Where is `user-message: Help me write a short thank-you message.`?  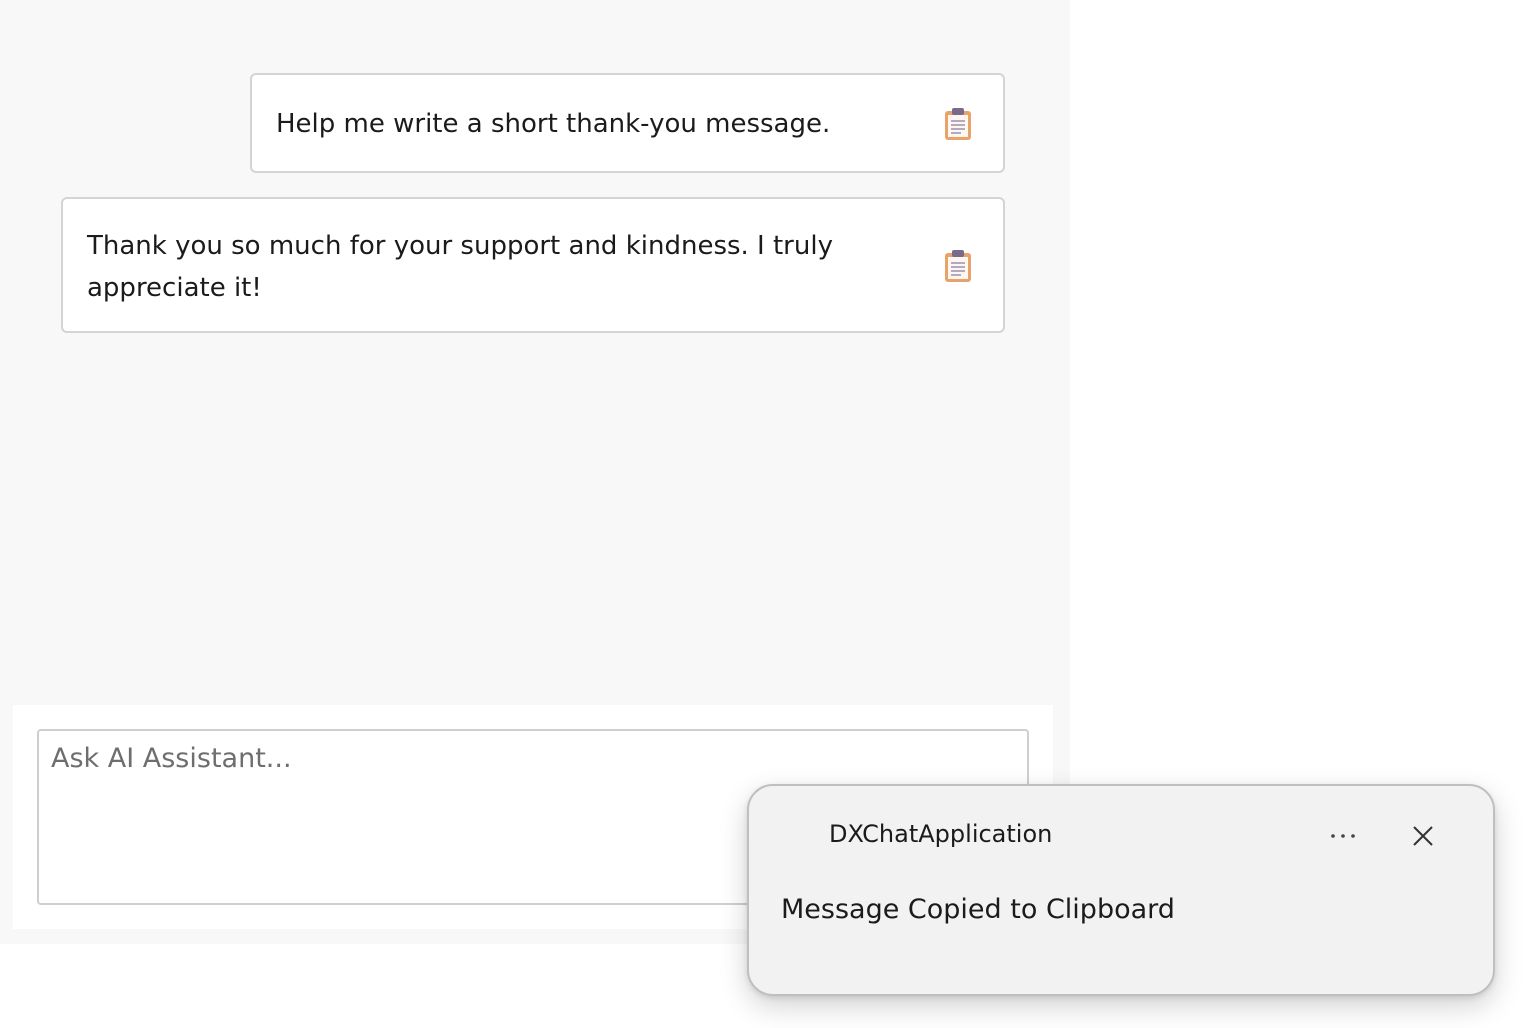 user-message: Help me write a short thank-you message. is located at coordinates (627, 123).